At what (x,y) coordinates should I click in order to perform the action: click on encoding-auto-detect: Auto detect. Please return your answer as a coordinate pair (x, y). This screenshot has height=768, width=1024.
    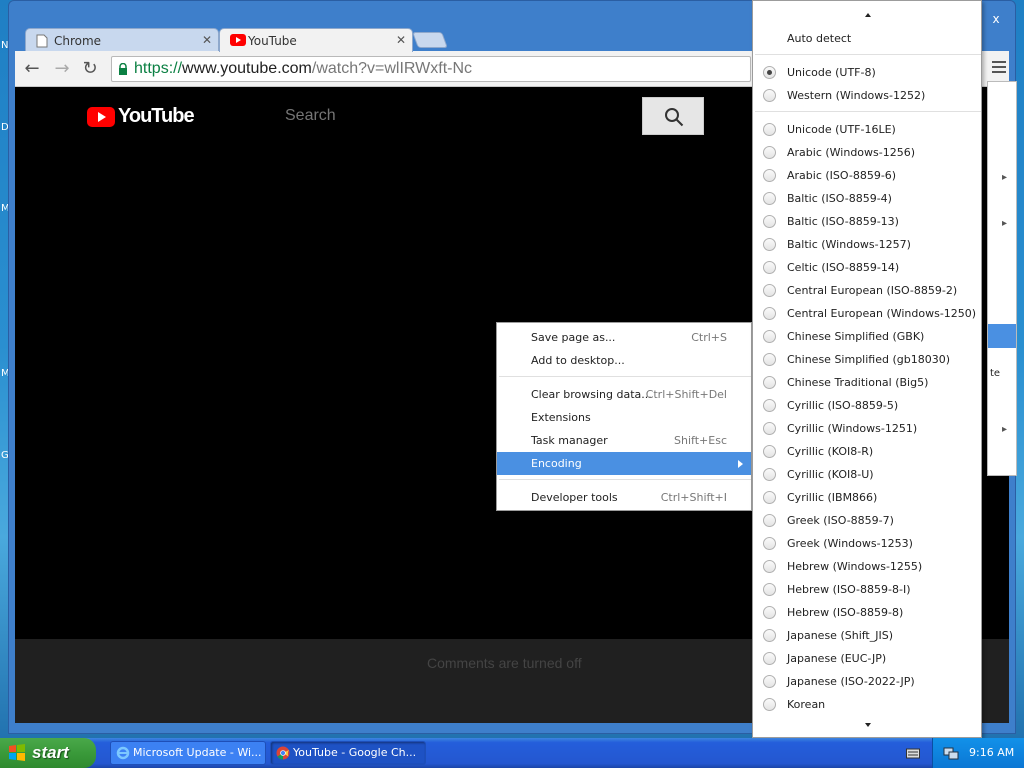
    Looking at the image, I should click on (867, 38).